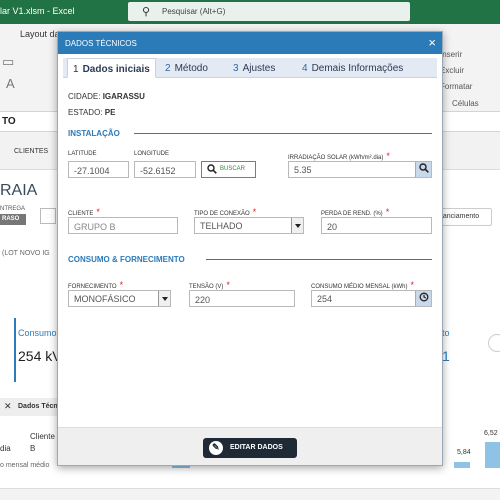  I want to click on tab-label: Ajustes, so click(259, 68).